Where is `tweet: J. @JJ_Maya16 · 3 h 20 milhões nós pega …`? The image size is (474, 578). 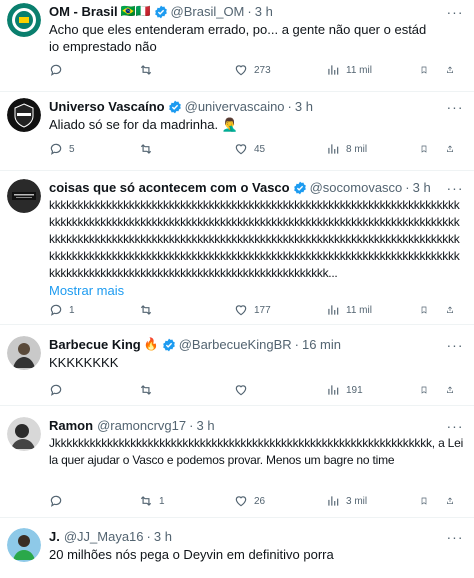
tweet: J. @JJ_Maya16 · 3 h 20 milhões nós pega … is located at coordinates (237, 548).